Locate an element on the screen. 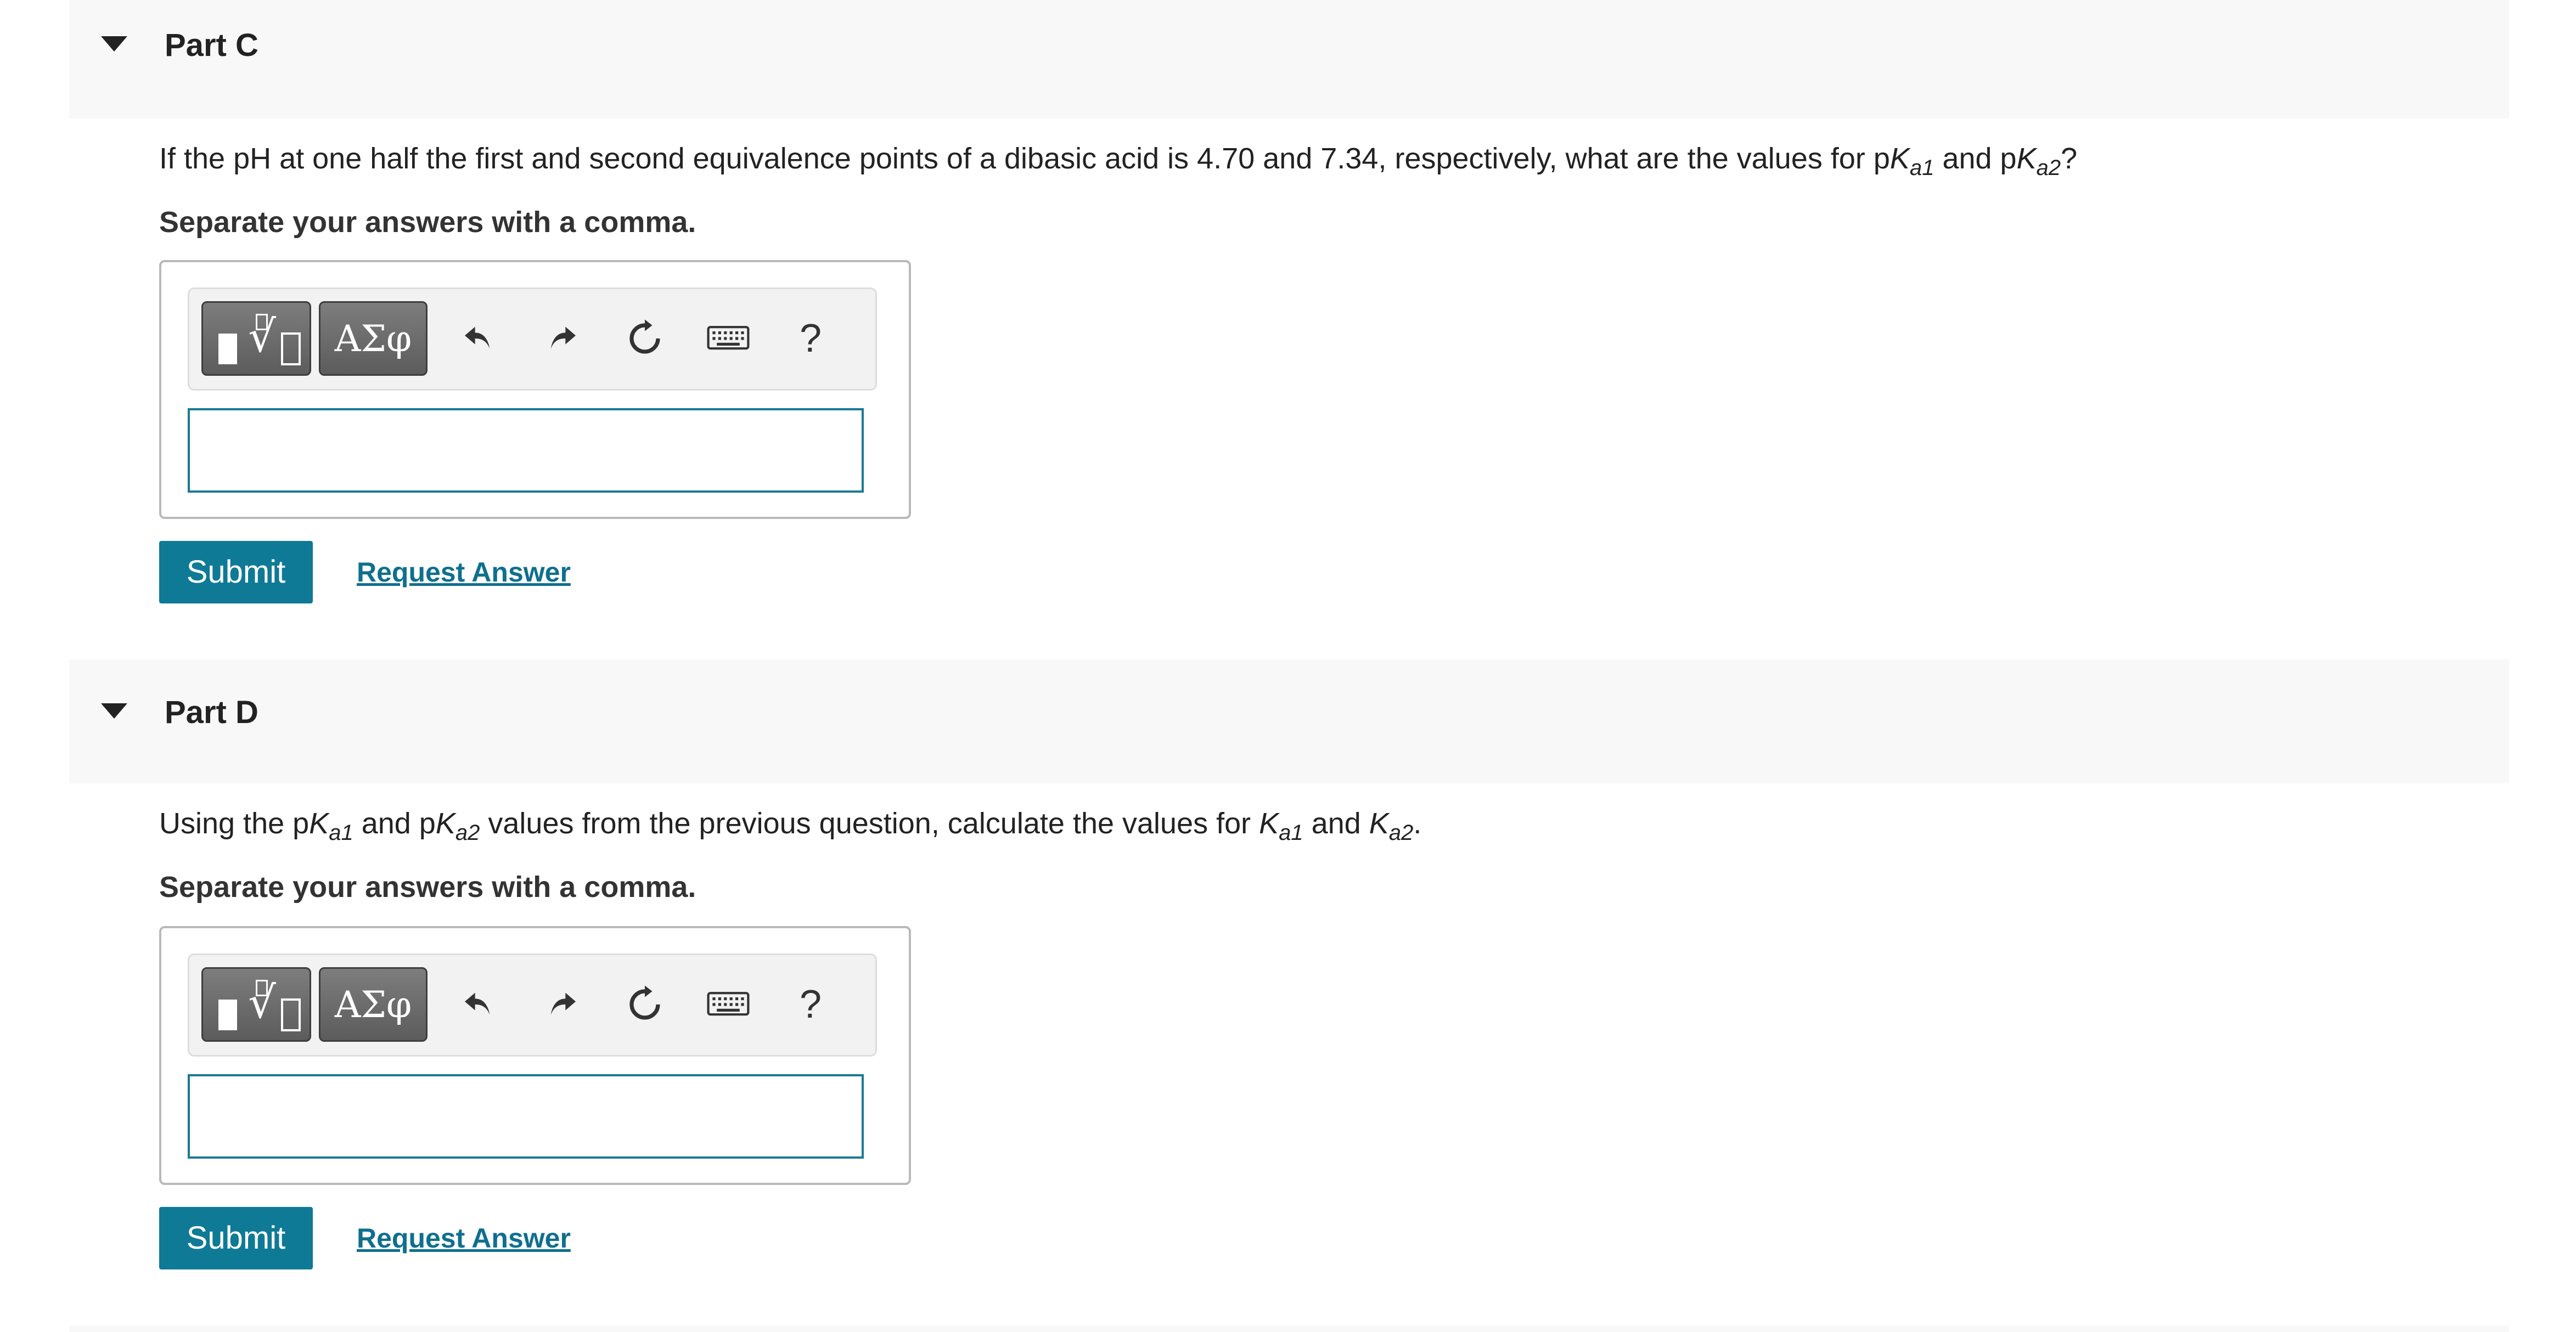  part-c-request-answer-link: Request Answer is located at coordinates (464, 572).